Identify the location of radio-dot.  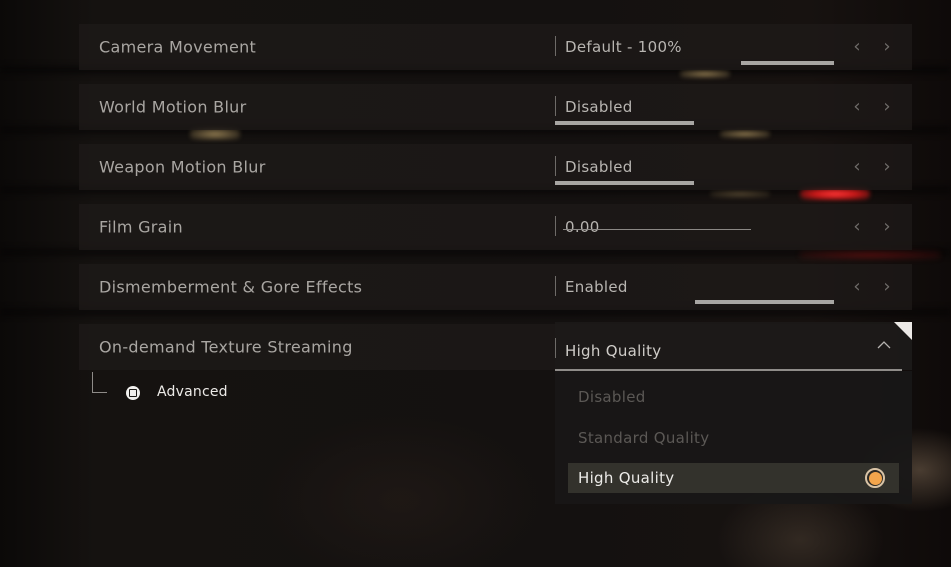
(875, 478).